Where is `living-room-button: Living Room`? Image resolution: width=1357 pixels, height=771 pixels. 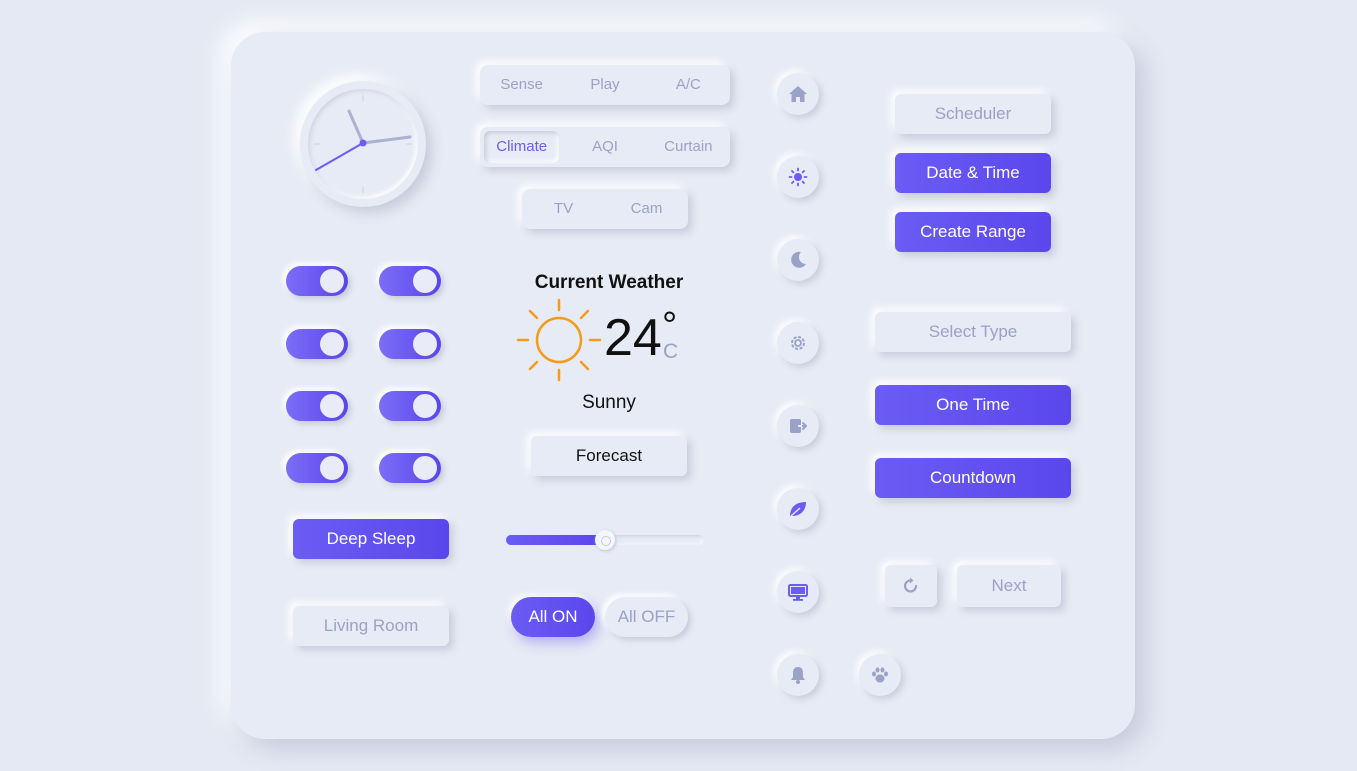 living-room-button: Living Room is located at coordinates (371, 626).